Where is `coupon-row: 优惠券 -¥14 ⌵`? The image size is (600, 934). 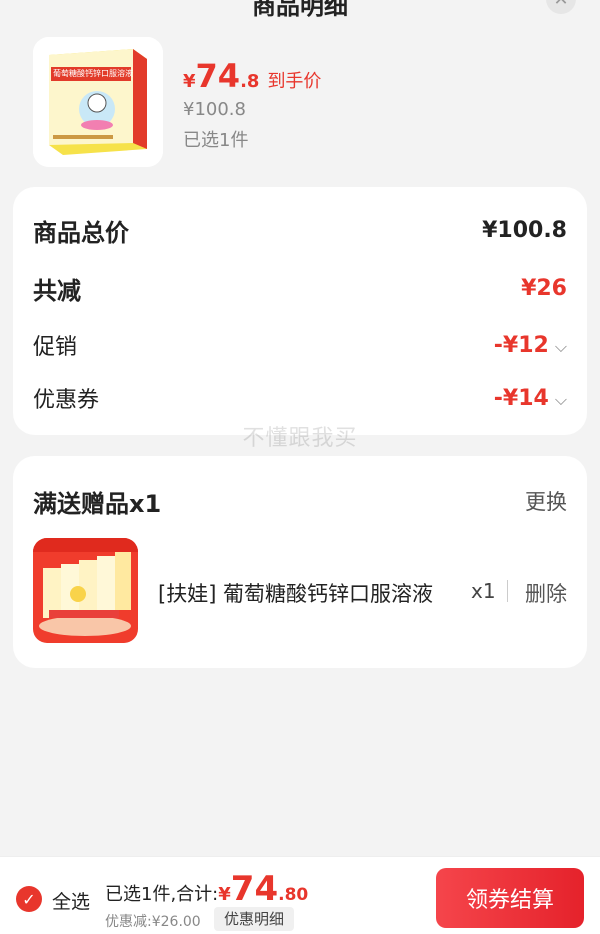
coupon-row: 优惠券 -¥14 ⌵ is located at coordinates (300, 398).